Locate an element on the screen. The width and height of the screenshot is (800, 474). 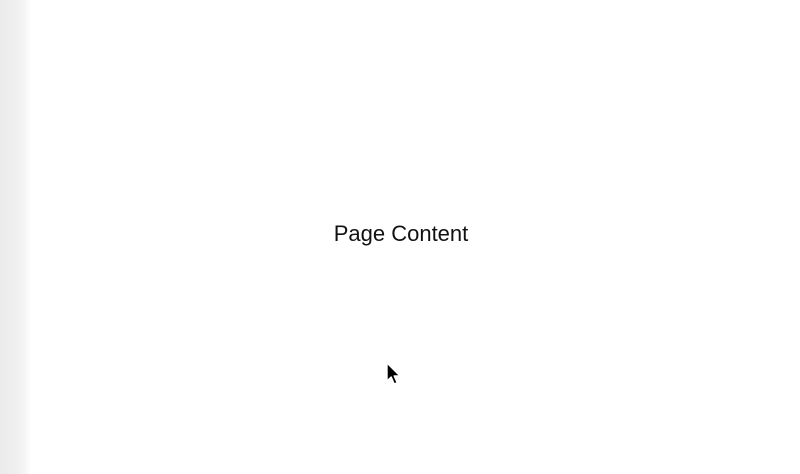
drawer-edge is located at coordinates (15, 237).